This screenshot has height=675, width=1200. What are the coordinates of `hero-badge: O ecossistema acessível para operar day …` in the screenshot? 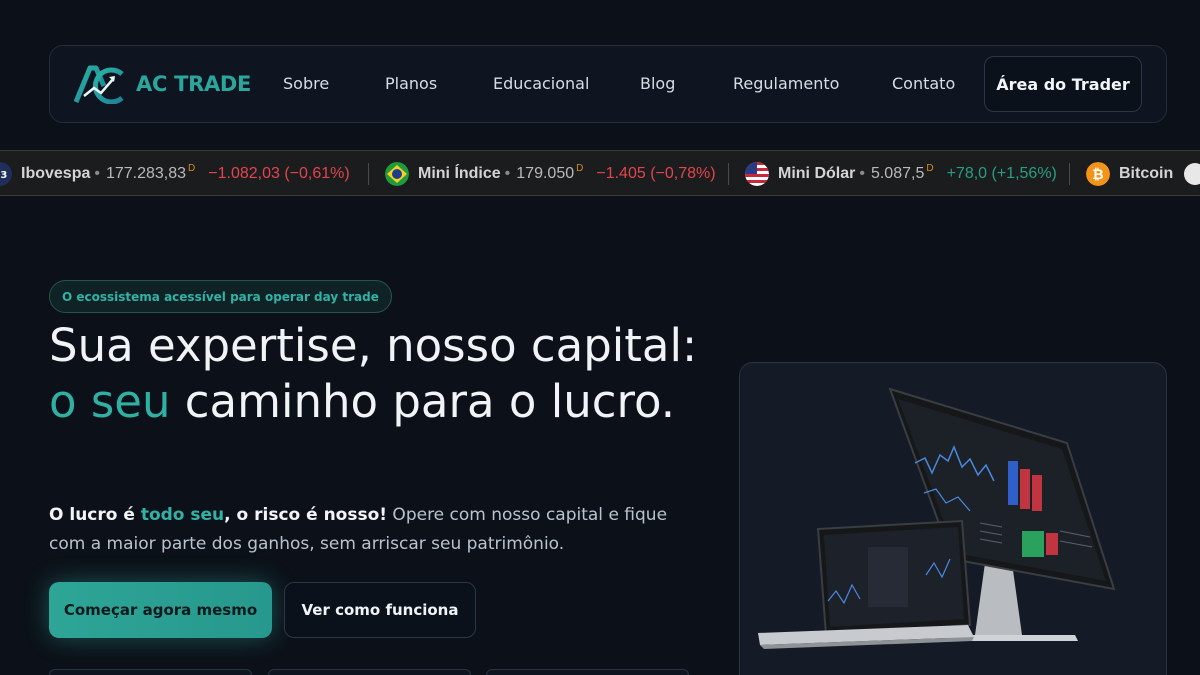 It's located at (220, 296).